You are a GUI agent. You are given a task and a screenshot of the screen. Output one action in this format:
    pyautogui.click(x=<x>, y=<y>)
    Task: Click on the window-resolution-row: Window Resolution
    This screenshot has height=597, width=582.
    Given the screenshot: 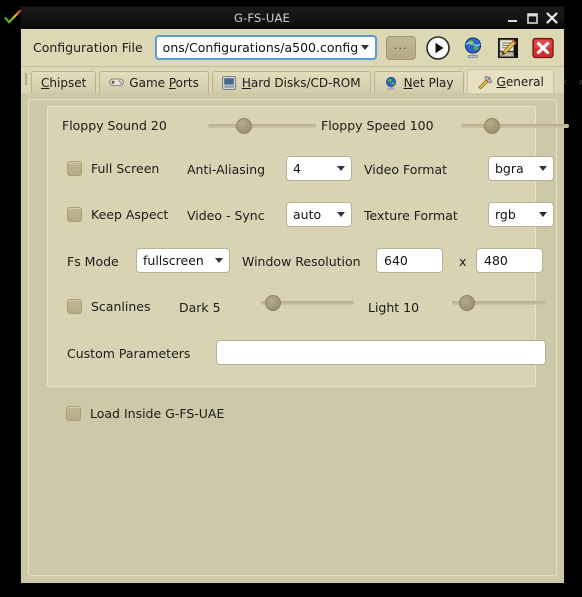 What is the action you would take?
    pyautogui.click(x=301, y=261)
    